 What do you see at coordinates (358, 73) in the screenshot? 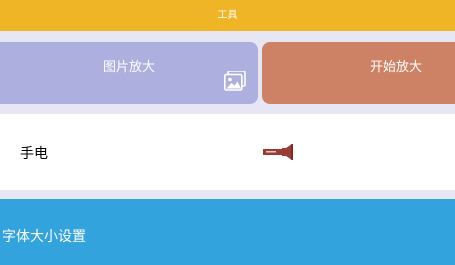
I see `start-zoom-button: 开始放大` at bounding box center [358, 73].